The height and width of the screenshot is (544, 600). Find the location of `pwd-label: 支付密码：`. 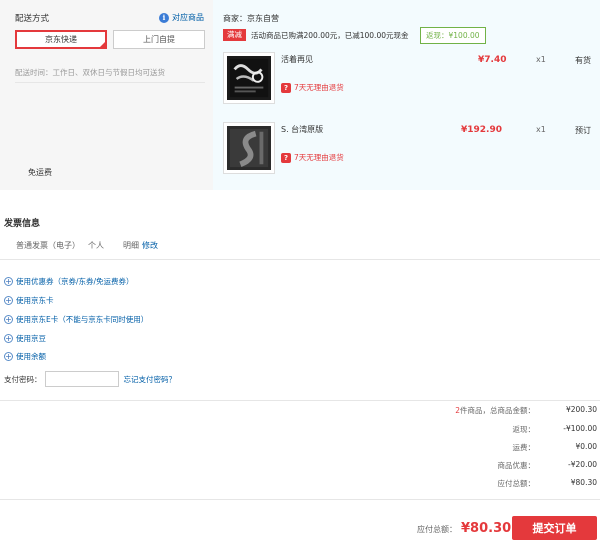

pwd-label: 支付密码： is located at coordinates (23, 379).